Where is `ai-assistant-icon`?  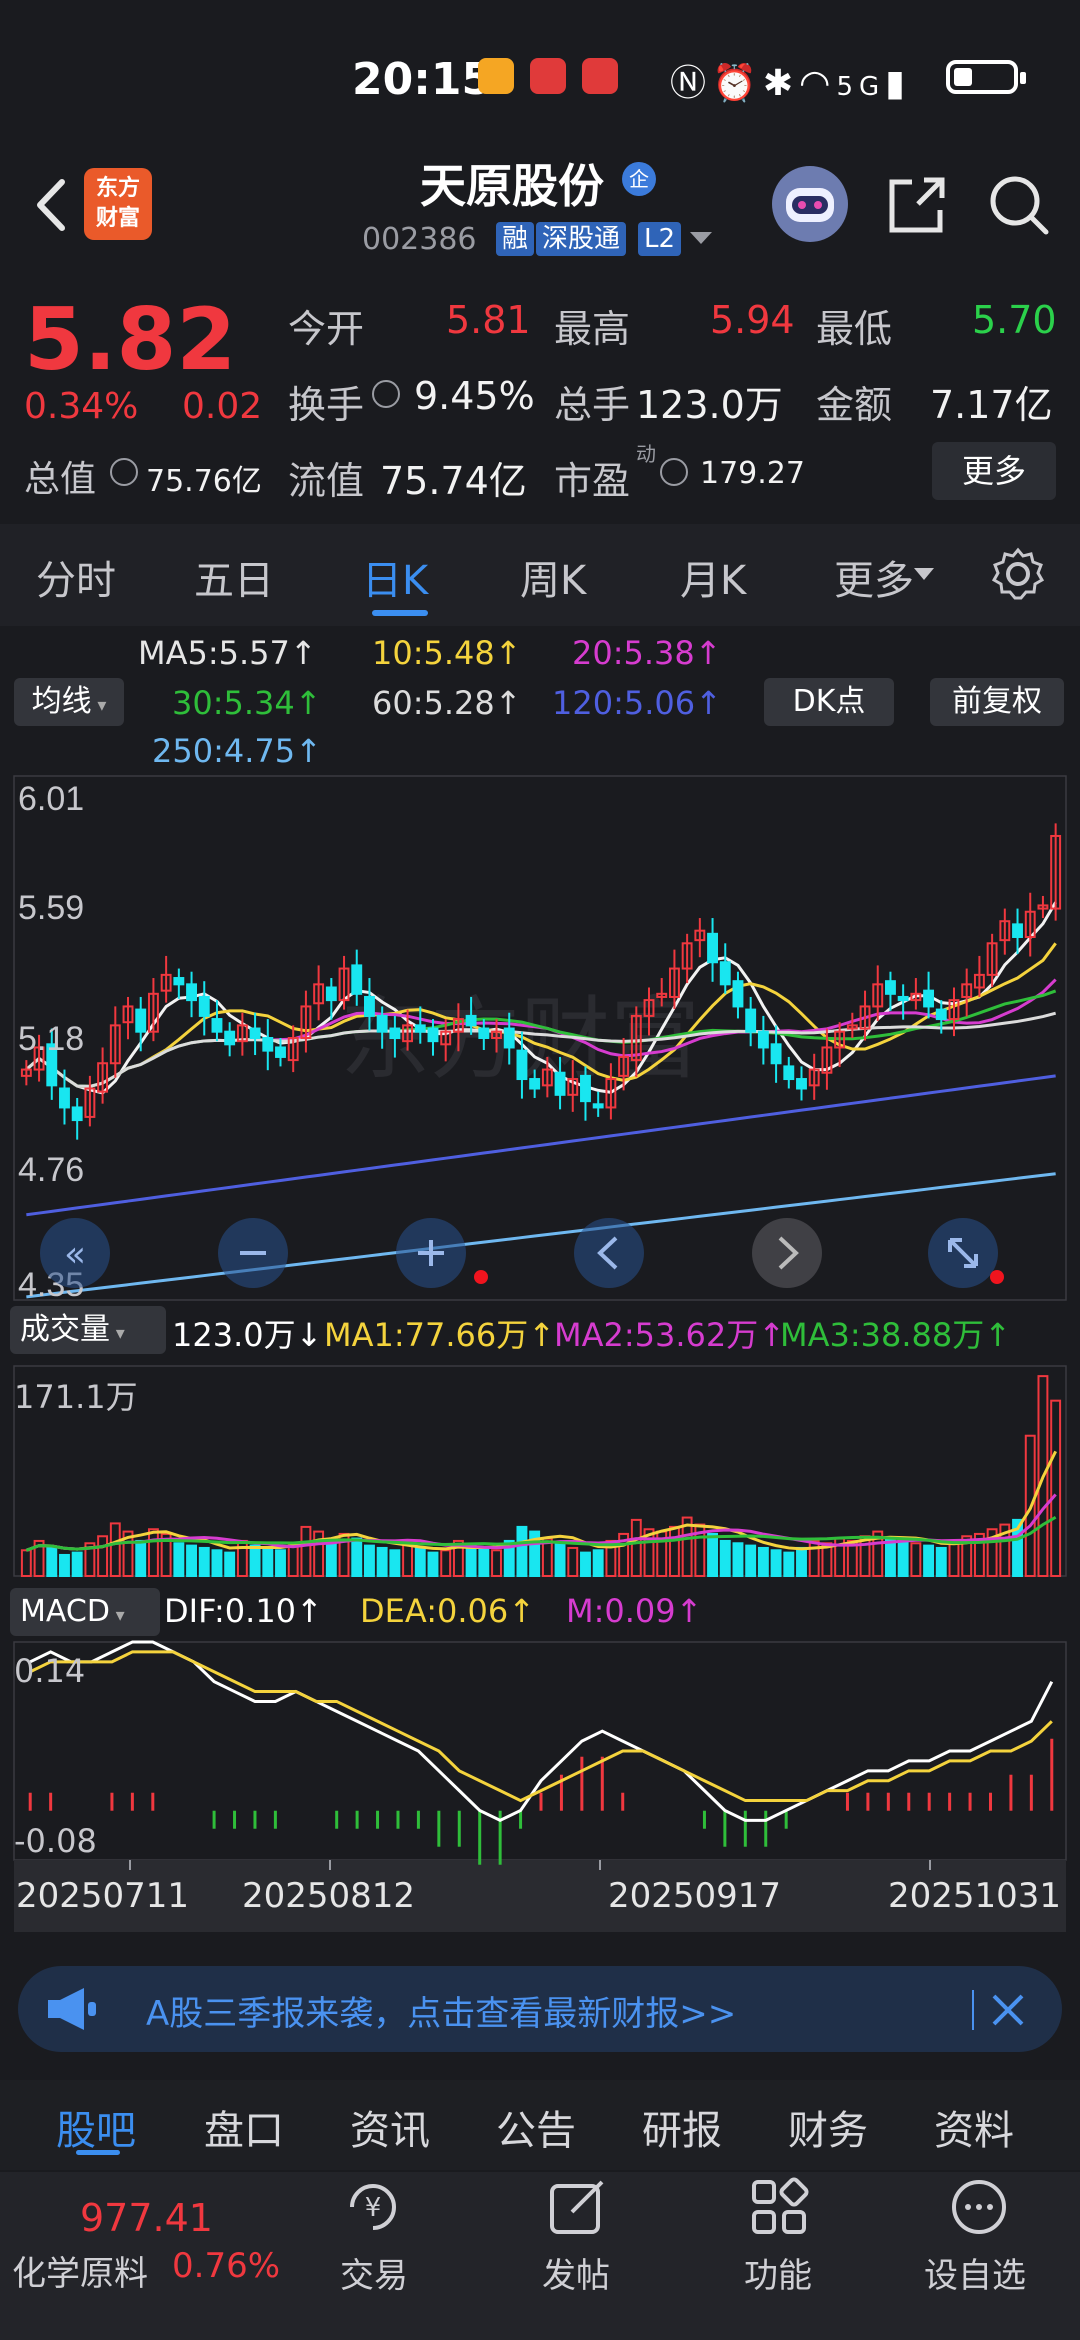 ai-assistant-icon is located at coordinates (810, 204).